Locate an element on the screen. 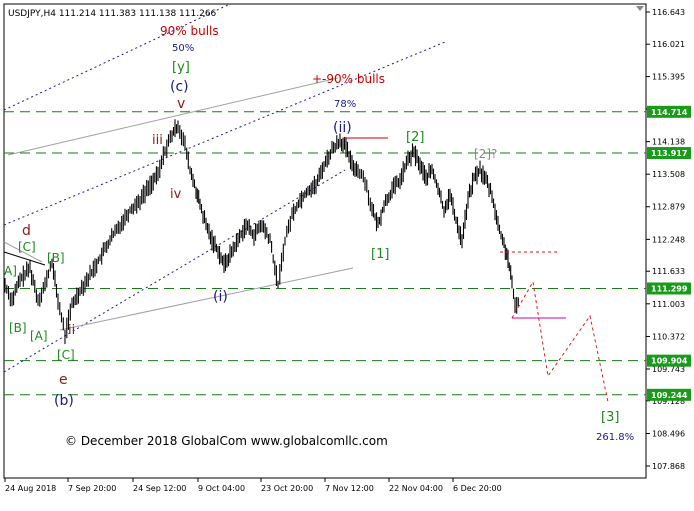 The width and height of the screenshot is (694, 511). y-tick-label: 112.879 is located at coordinates (668, 207).